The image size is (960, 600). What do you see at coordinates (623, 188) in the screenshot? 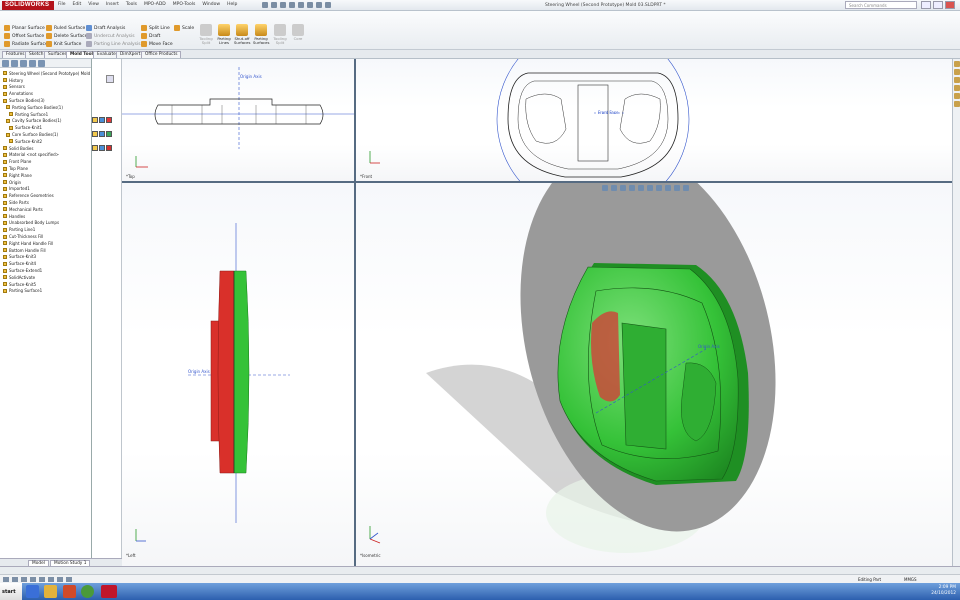
I see `previous-view-icon` at bounding box center [623, 188].